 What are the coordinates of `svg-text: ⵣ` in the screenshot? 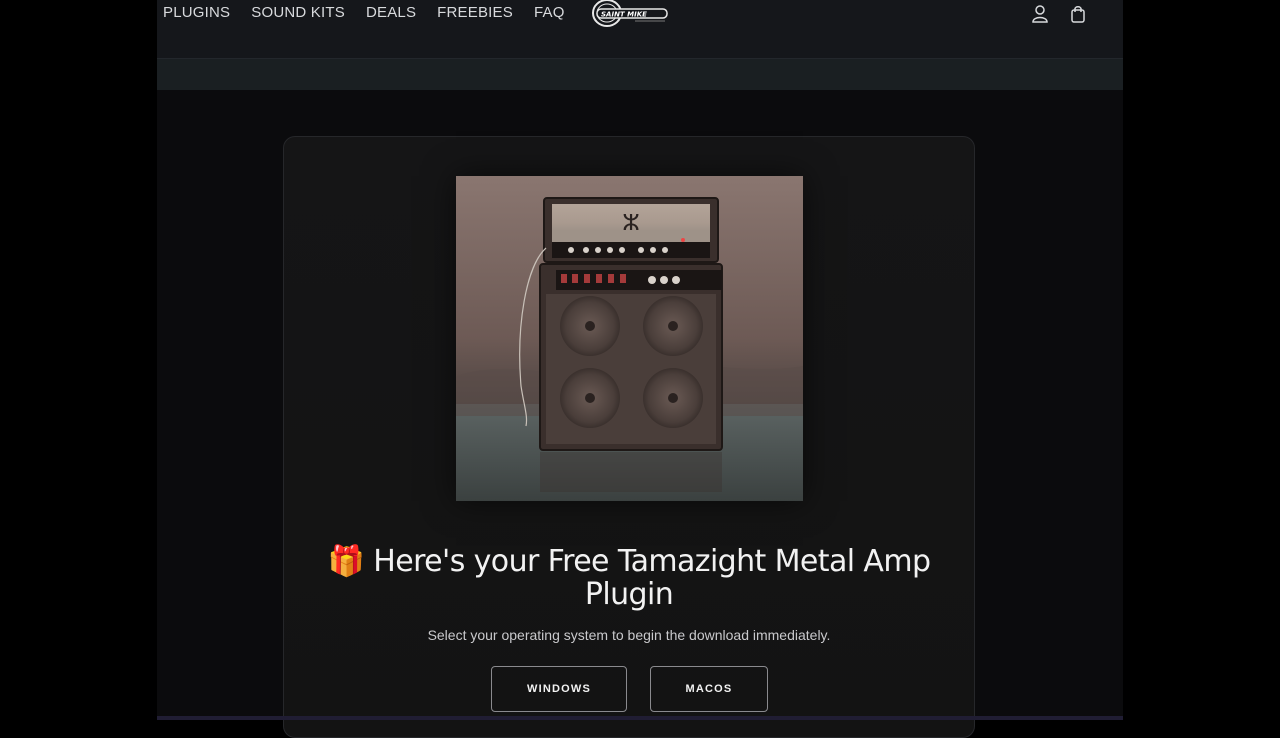 It's located at (630, 223).